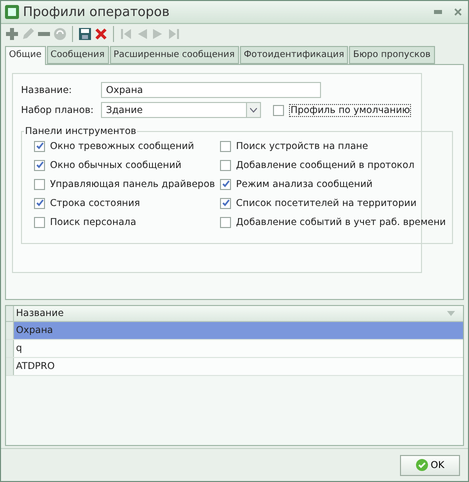 The image size is (469, 482). I want to click on group-title: Панели инструментов, so click(81, 131).